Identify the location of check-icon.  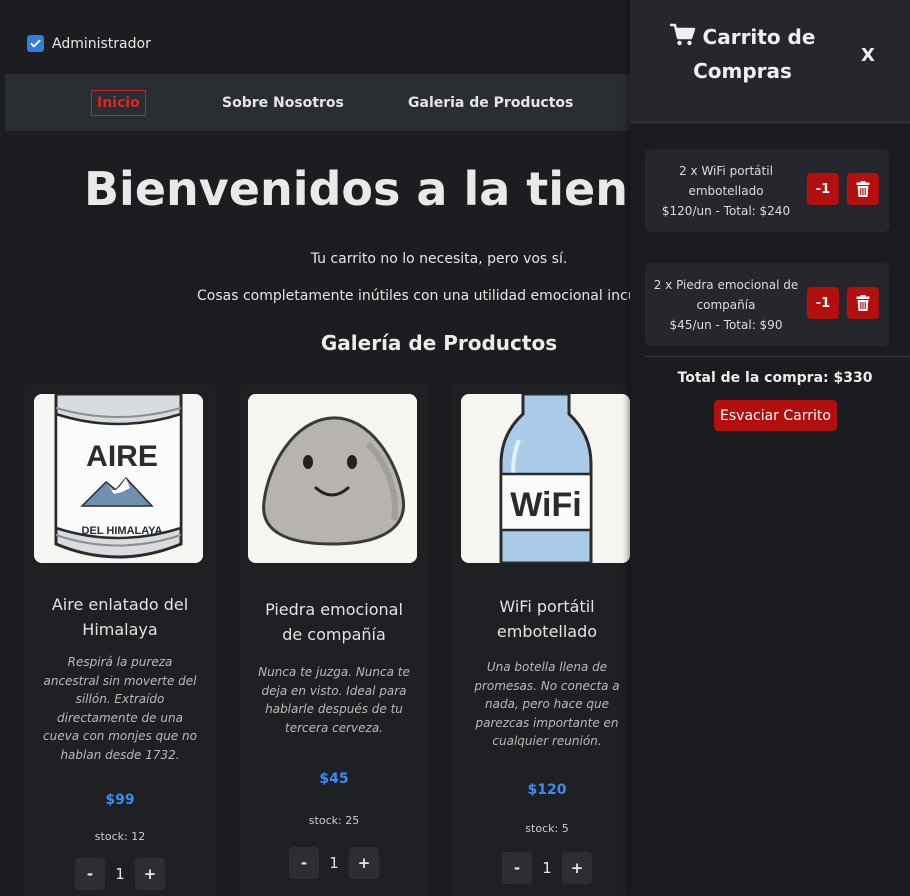
(35, 43).